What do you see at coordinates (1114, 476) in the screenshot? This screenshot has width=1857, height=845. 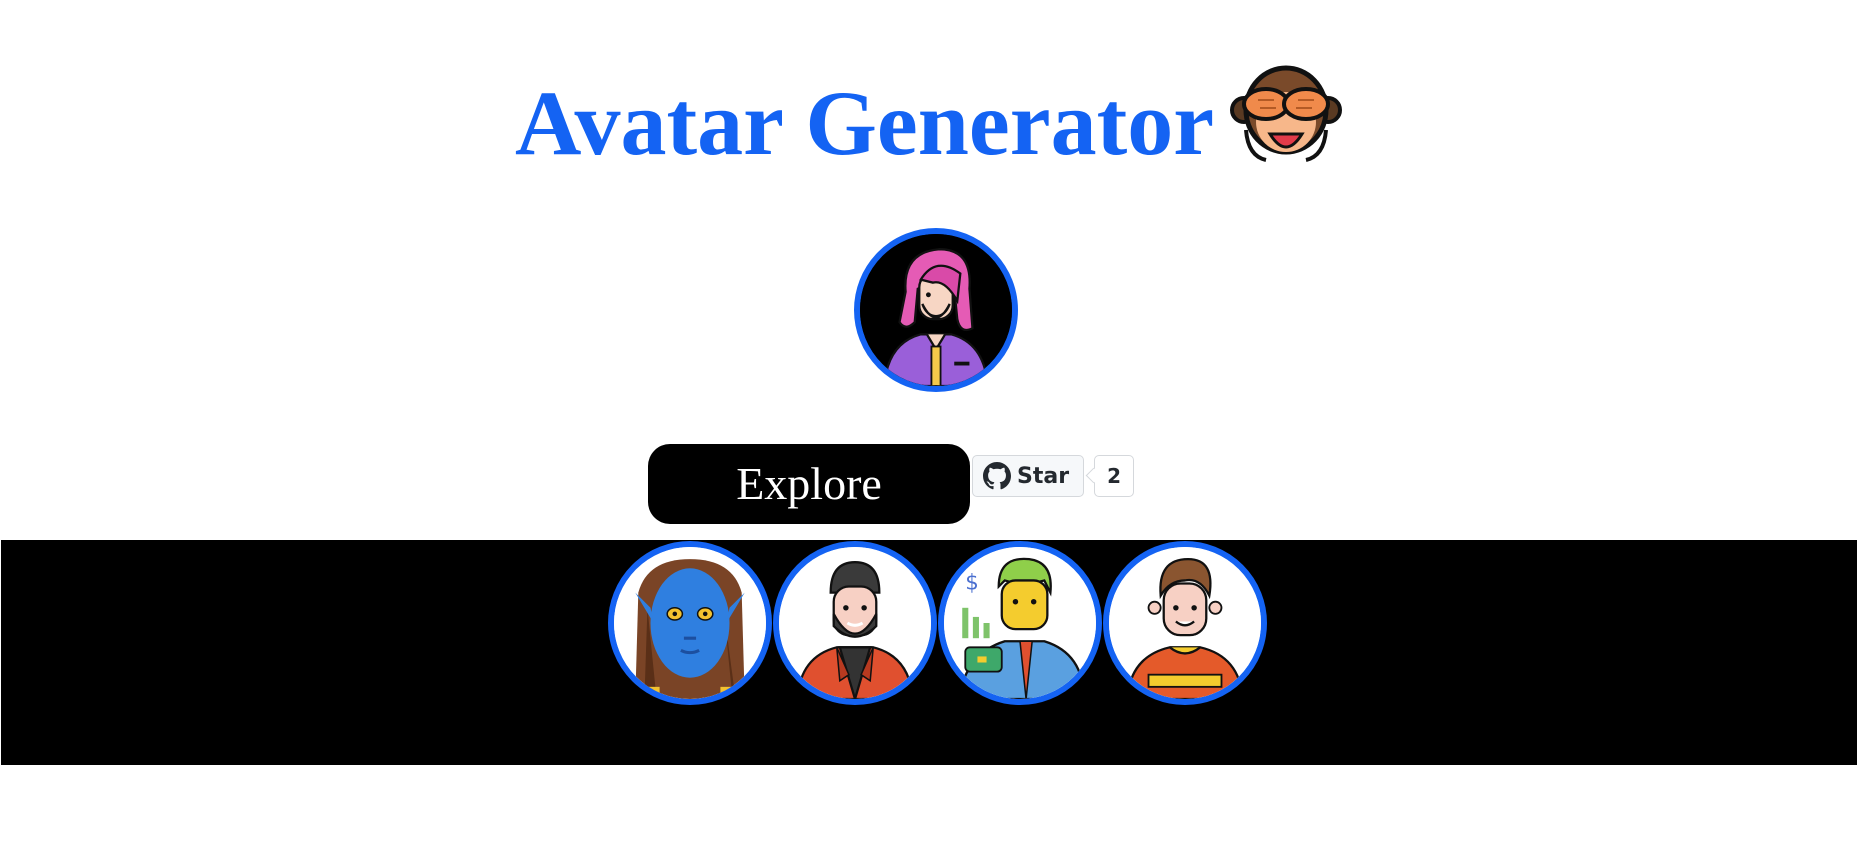 I see `github-star-count: 2` at bounding box center [1114, 476].